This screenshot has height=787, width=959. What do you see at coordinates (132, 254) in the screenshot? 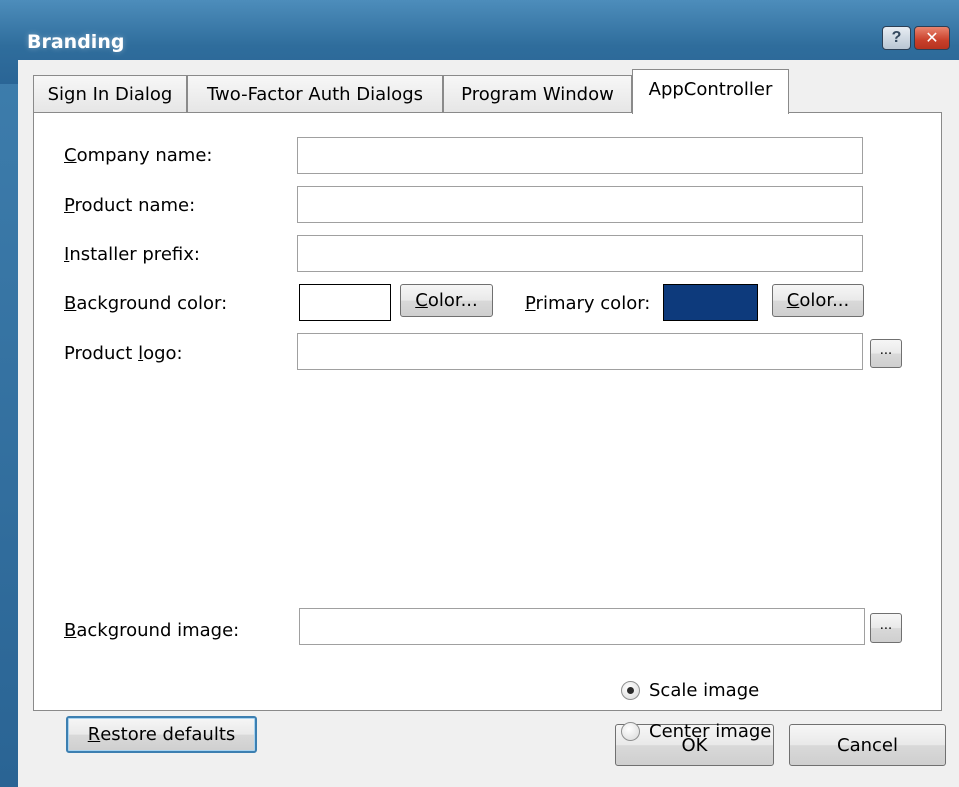
I see `installer-prefix-label: Installer prefix:` at bounding box center [132, 254].